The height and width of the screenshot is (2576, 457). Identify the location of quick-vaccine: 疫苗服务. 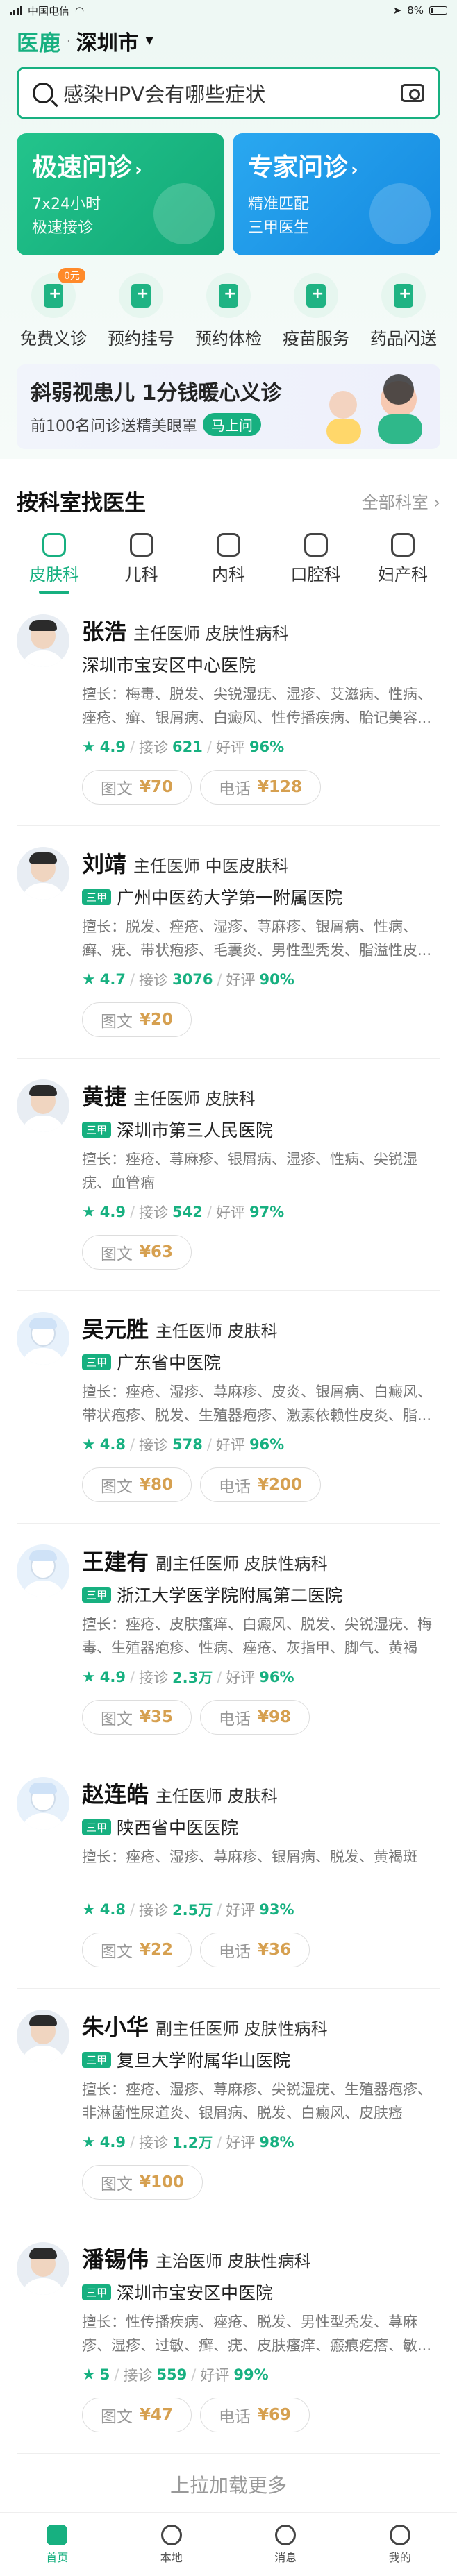
(316, 311).